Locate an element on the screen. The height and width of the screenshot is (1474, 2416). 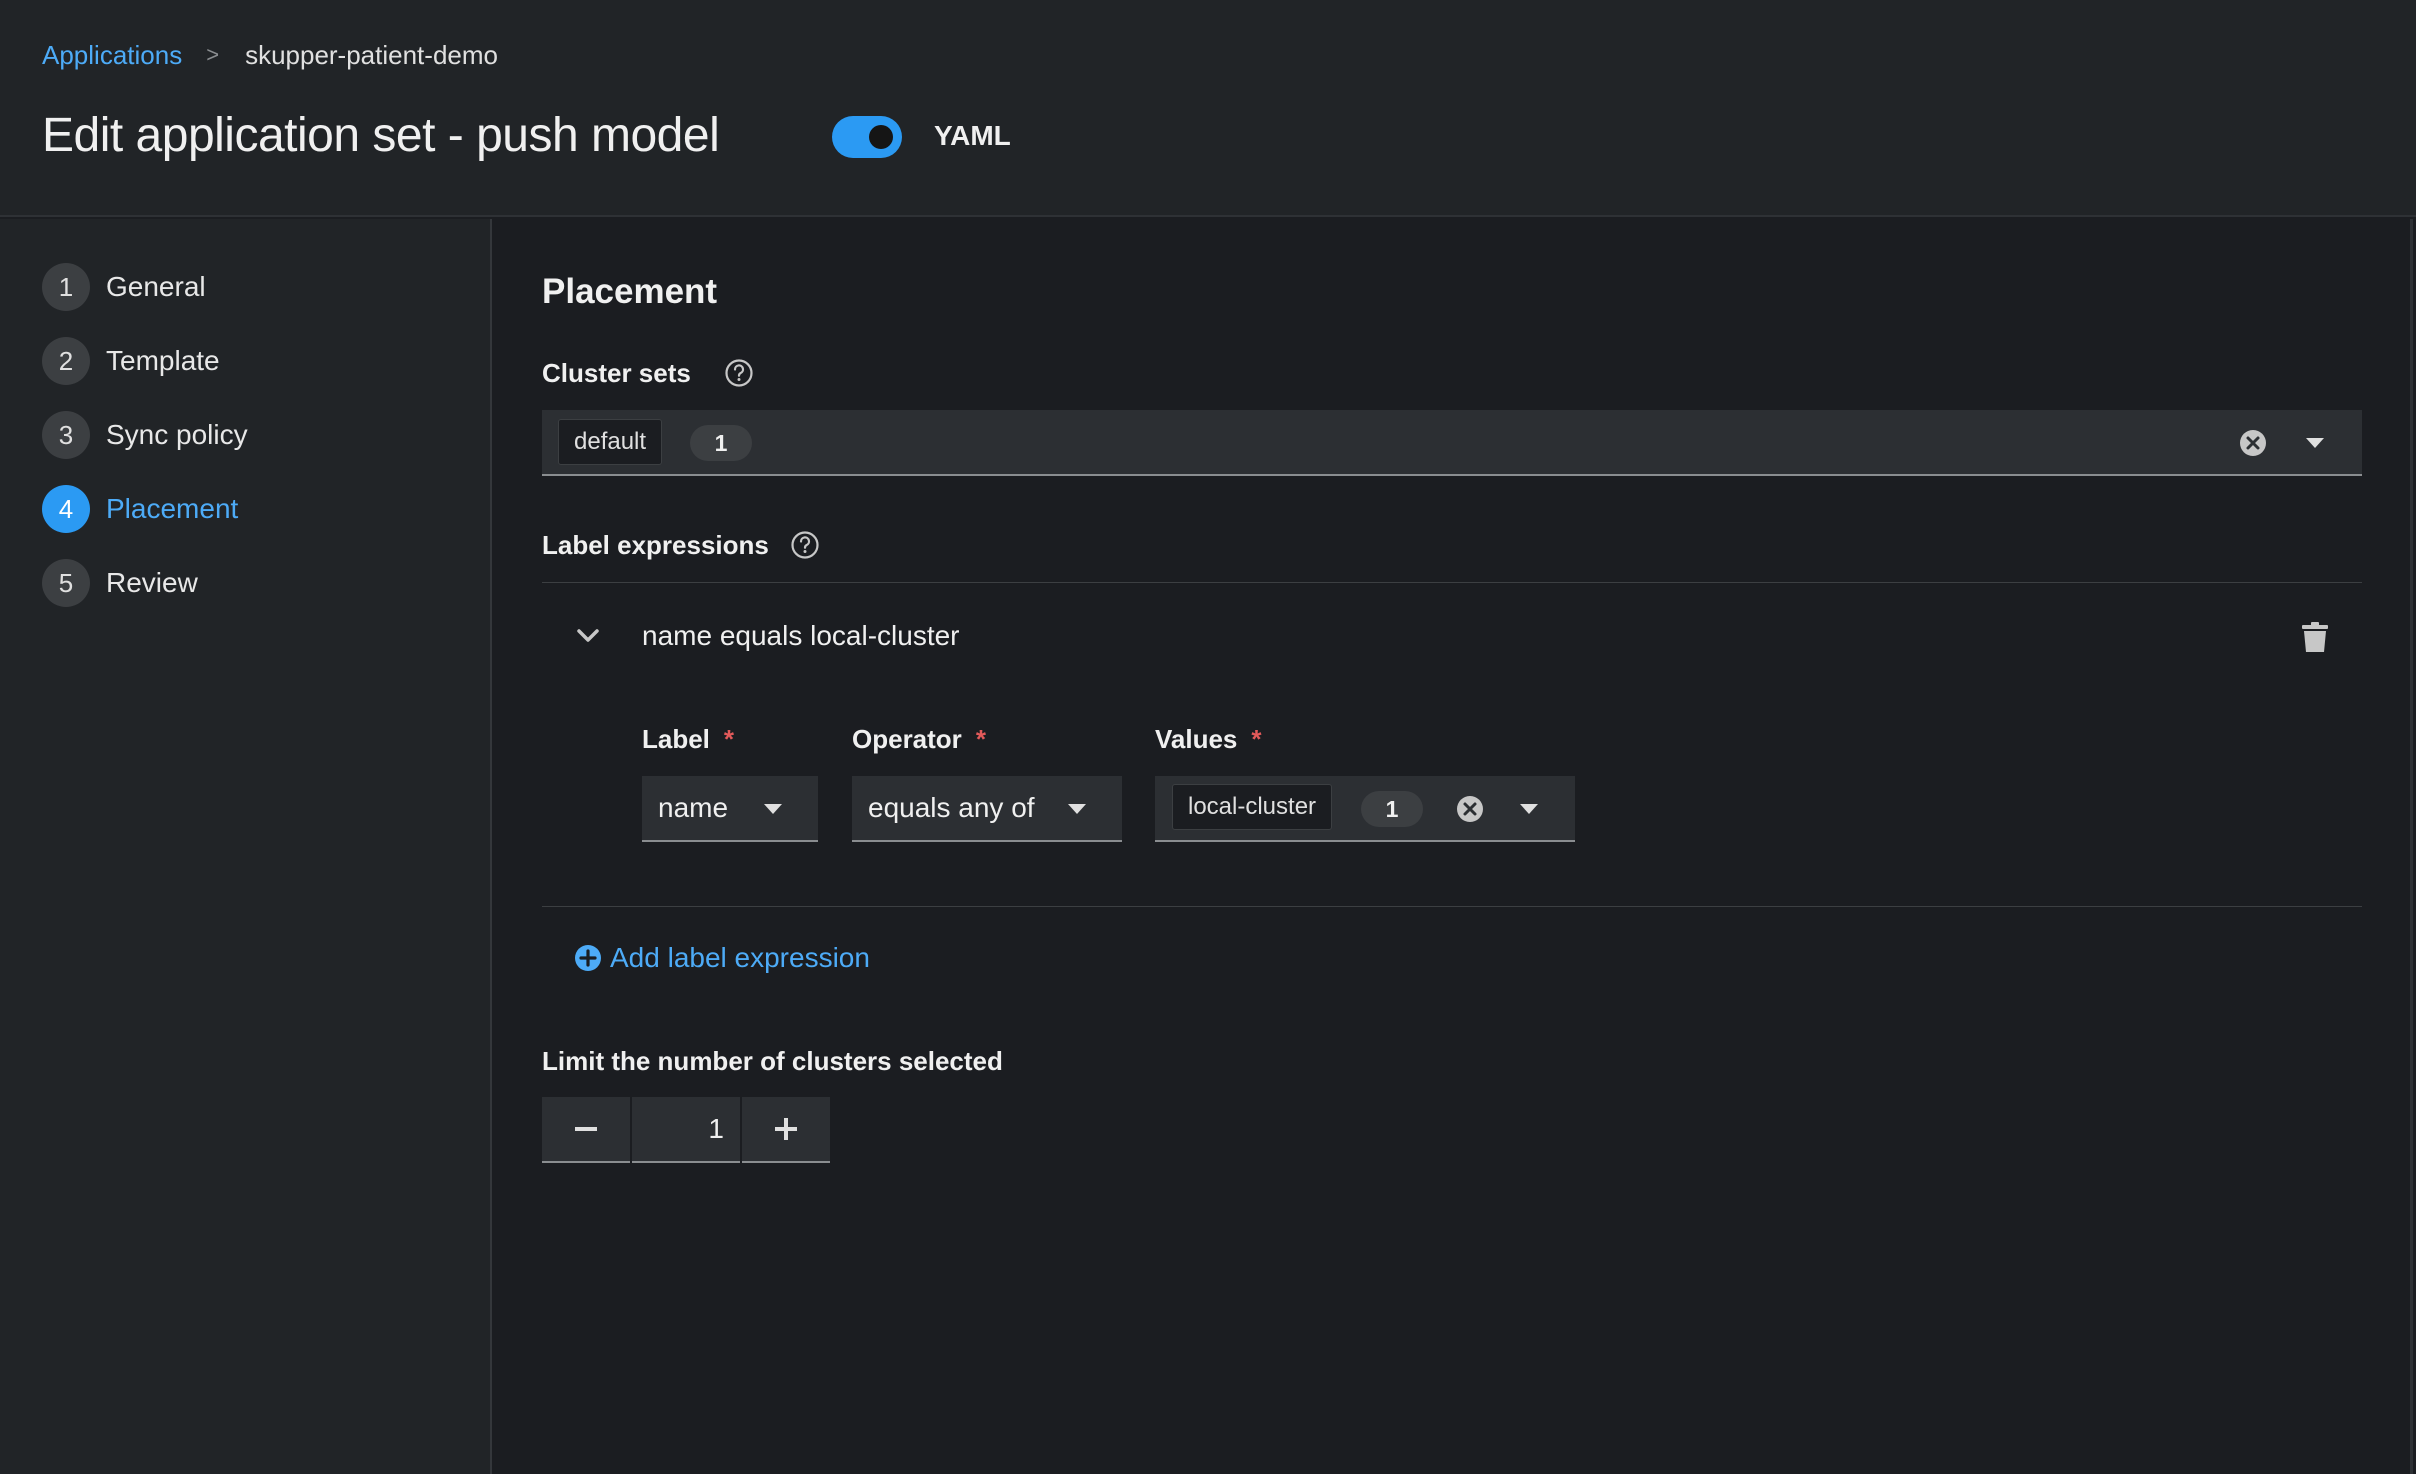
operator-select: equals any of is located at coordinates (987, 809).